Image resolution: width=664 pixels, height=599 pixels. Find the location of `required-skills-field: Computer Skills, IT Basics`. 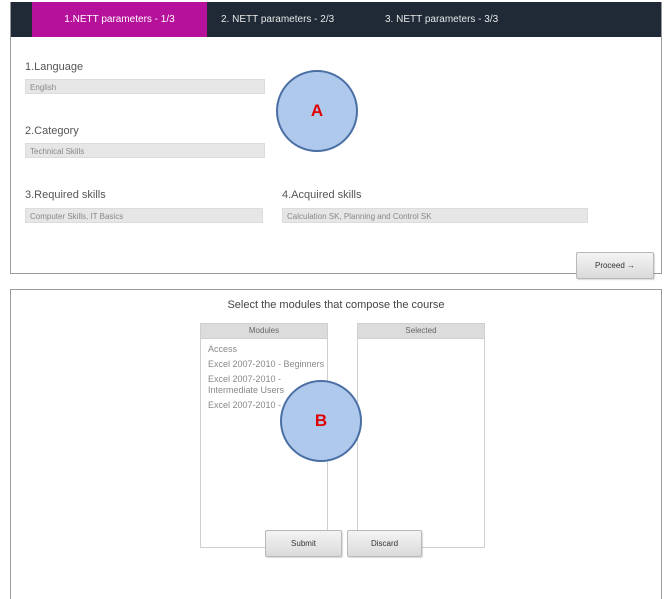

required-skills-field: Computer Skills, IT Basics is located at coordinates (144, 215).